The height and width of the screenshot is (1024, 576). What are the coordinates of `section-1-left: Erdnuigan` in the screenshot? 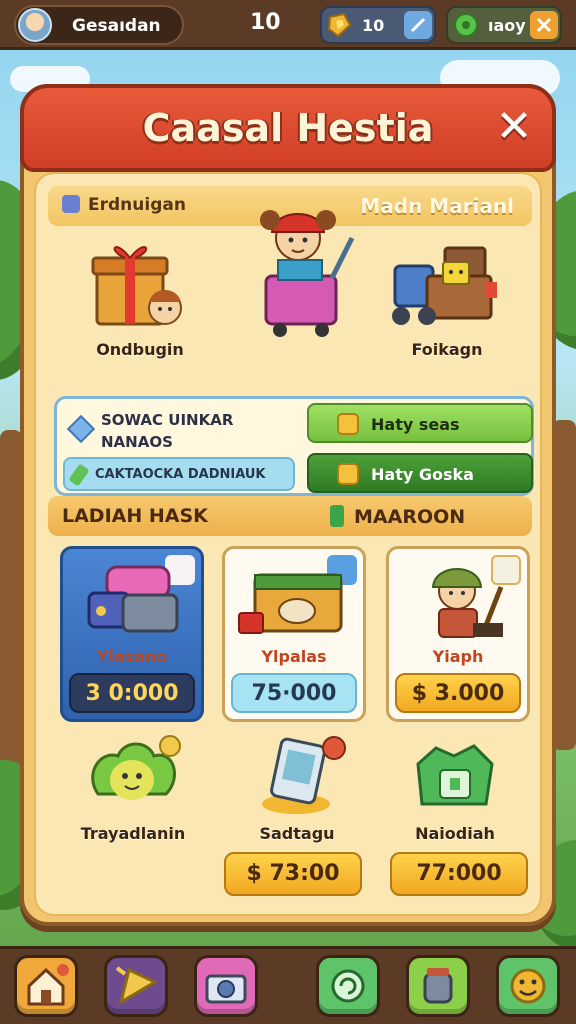 It's located at (124, 205).